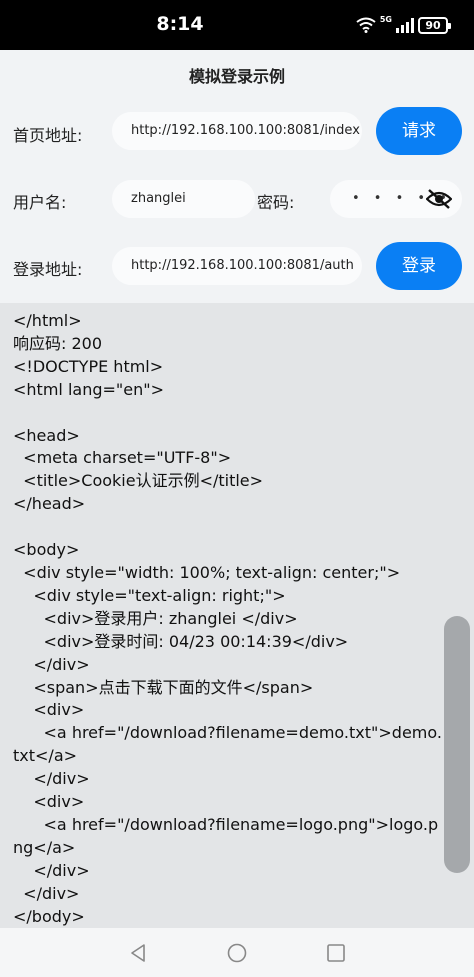  Describe the element at coordinates (396, 199) in the screenshot. I see `password-input: • • • • • •` at that location.